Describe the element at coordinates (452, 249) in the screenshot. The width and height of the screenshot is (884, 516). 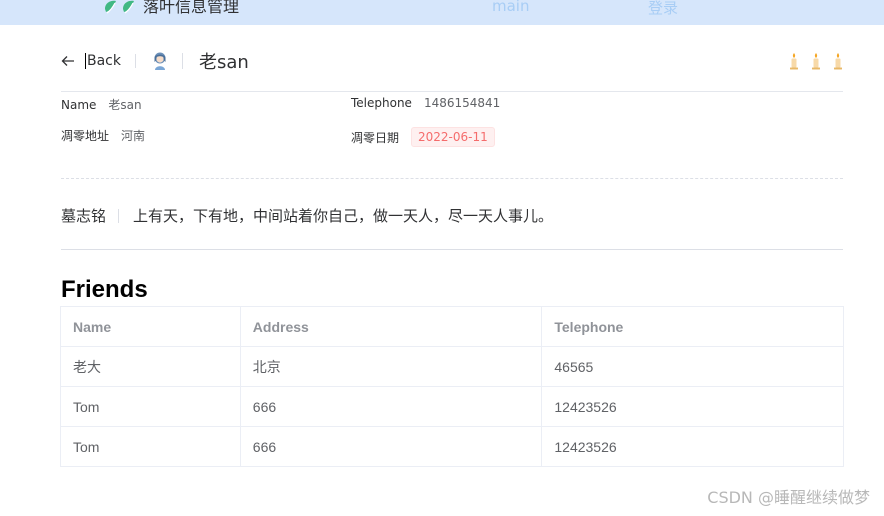
I see `section-divider` at that location.